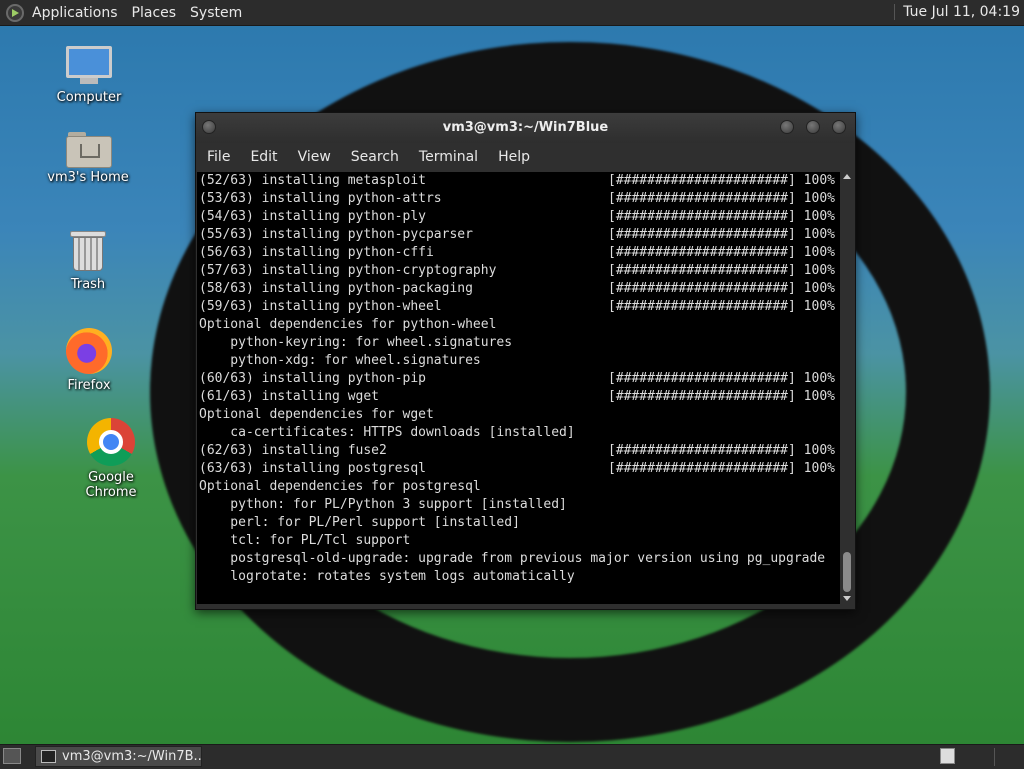  Describe the element at coordinates (340, 360) in the screenshot. I see `terminal-line-text: python-xdg: for wheel.signatures` at that location.